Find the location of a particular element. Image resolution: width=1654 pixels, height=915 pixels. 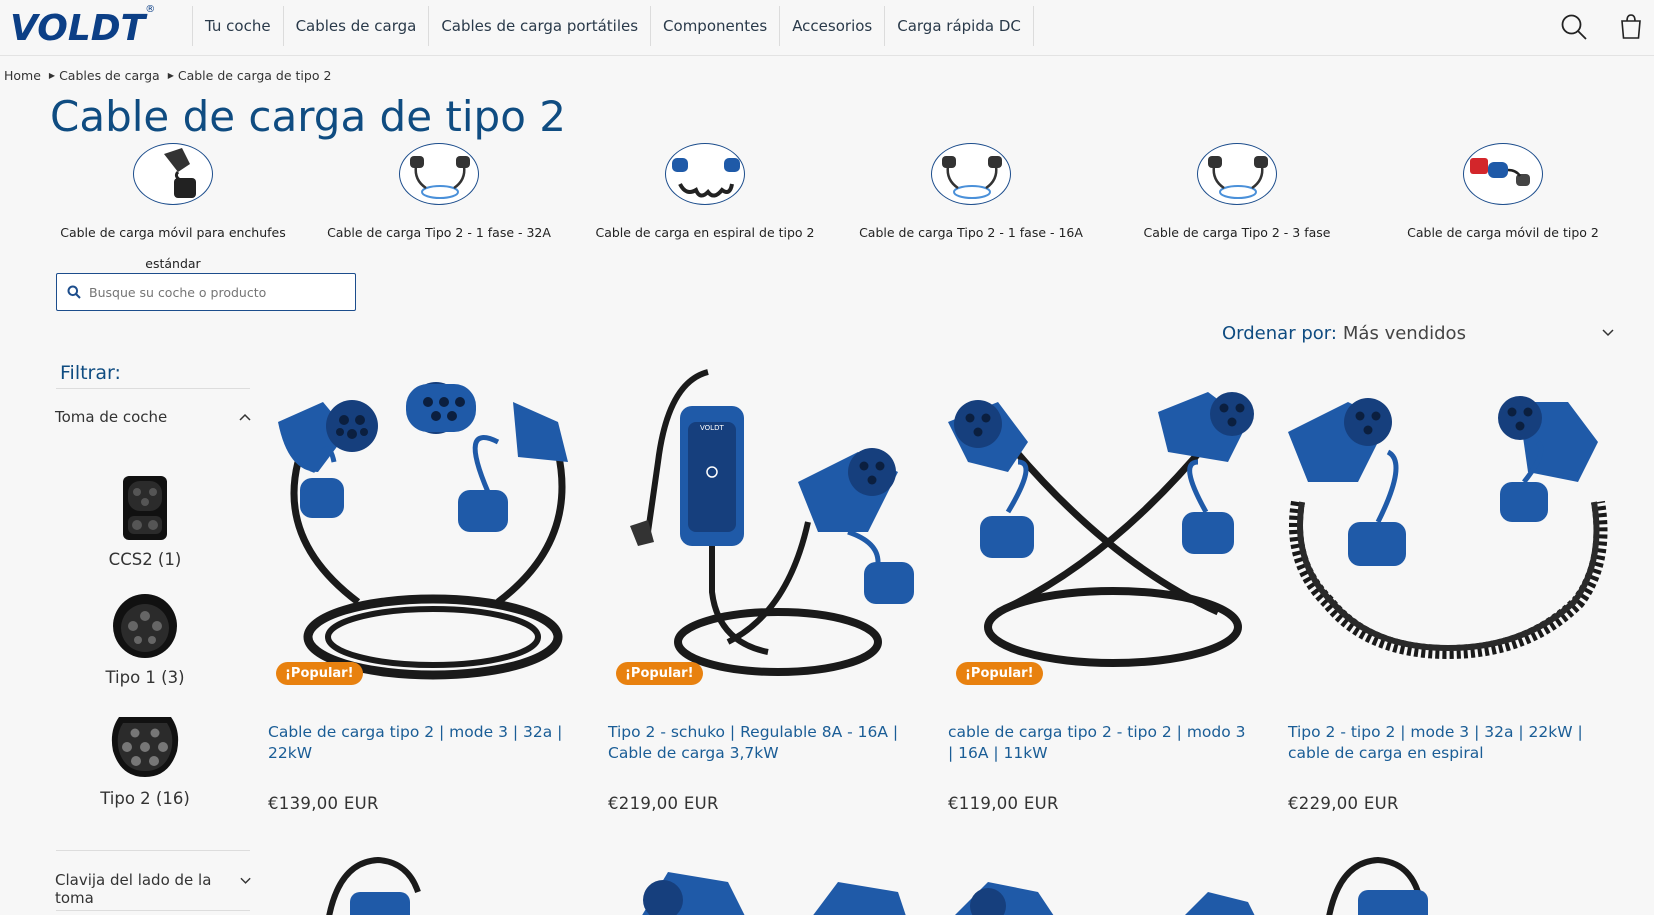

logo-text: VOLDT is located at coordinates (78, 28).